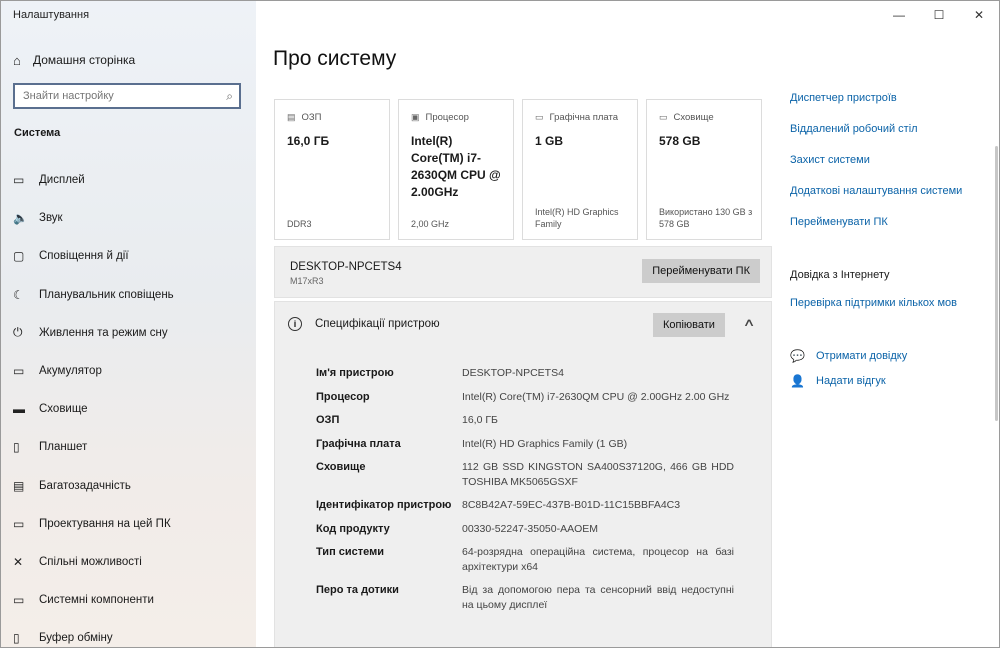  I want to click on specs-header: i Специфікації пристрою Копіювати ∧, so click(523, 324).